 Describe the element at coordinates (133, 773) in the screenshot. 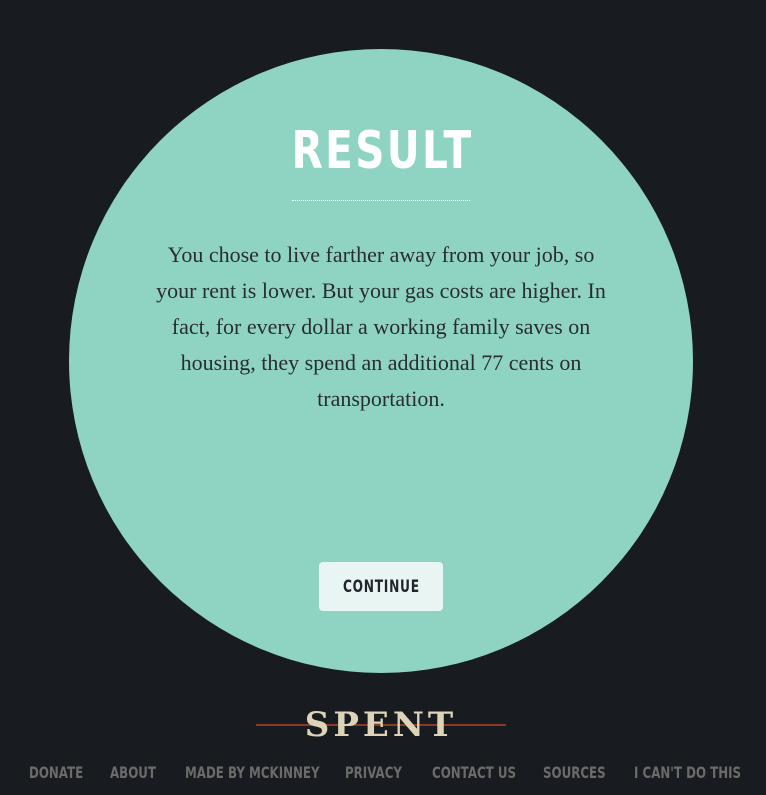

I see `footer-link-about: ABOUT` at that location.